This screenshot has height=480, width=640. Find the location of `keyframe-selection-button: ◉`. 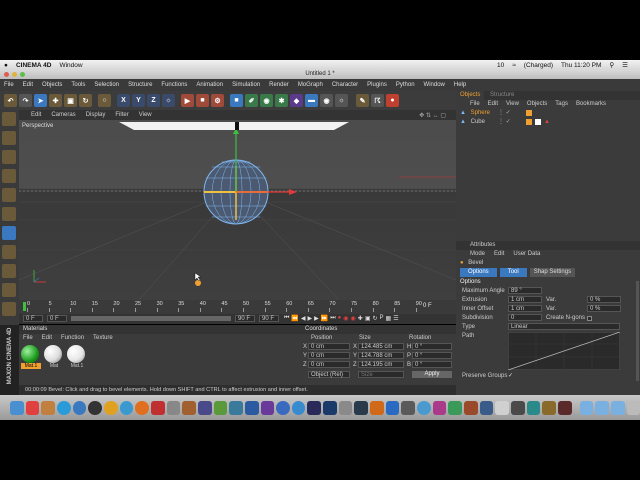

keyframe-selection-button: ◉ is located at coordinates (353, 318).